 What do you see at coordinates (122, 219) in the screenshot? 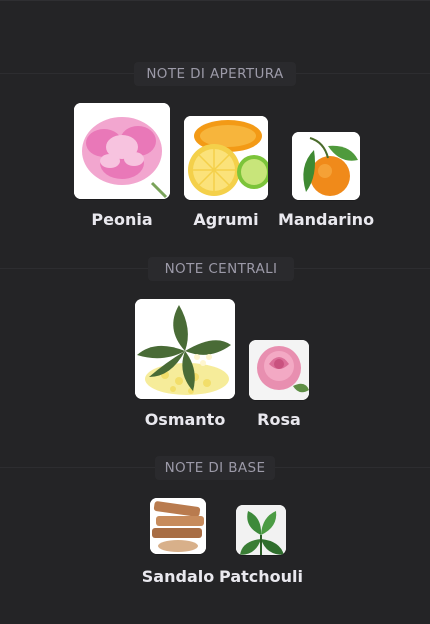
I see `note-label-peonia: Peonia` at bounding box center [122, 219].